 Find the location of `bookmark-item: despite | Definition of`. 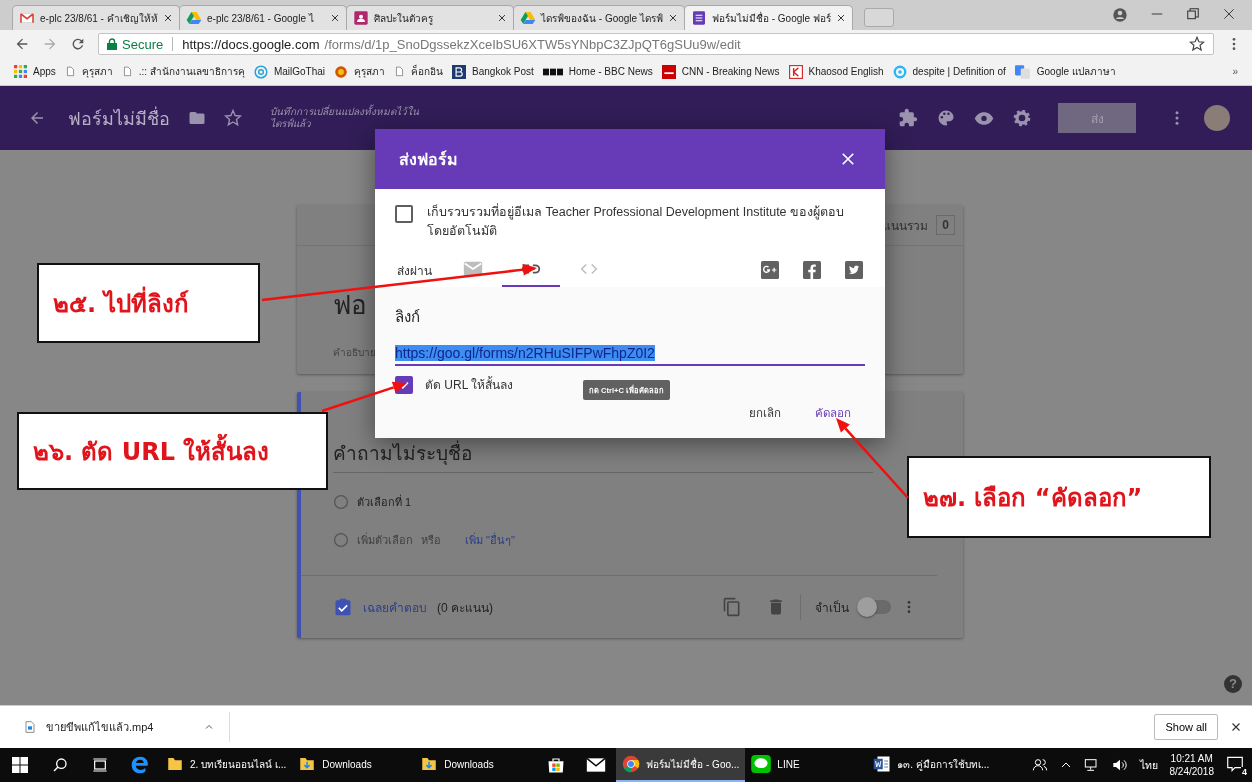

bookmark-item: despite | Definition of is located at coordinates (949, 71).